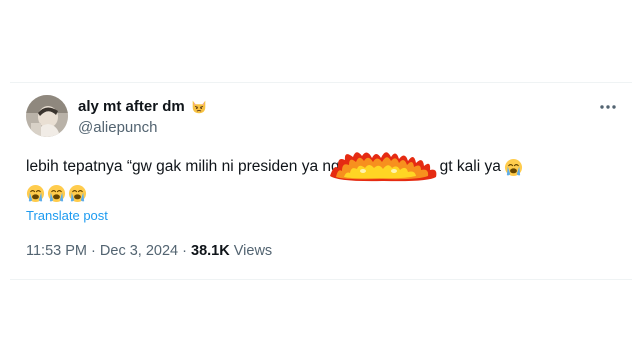 Image resolution: width=640 pixels, height=360 pixels. I want to click on display-name: aly mt after dm, so click(131, 106).